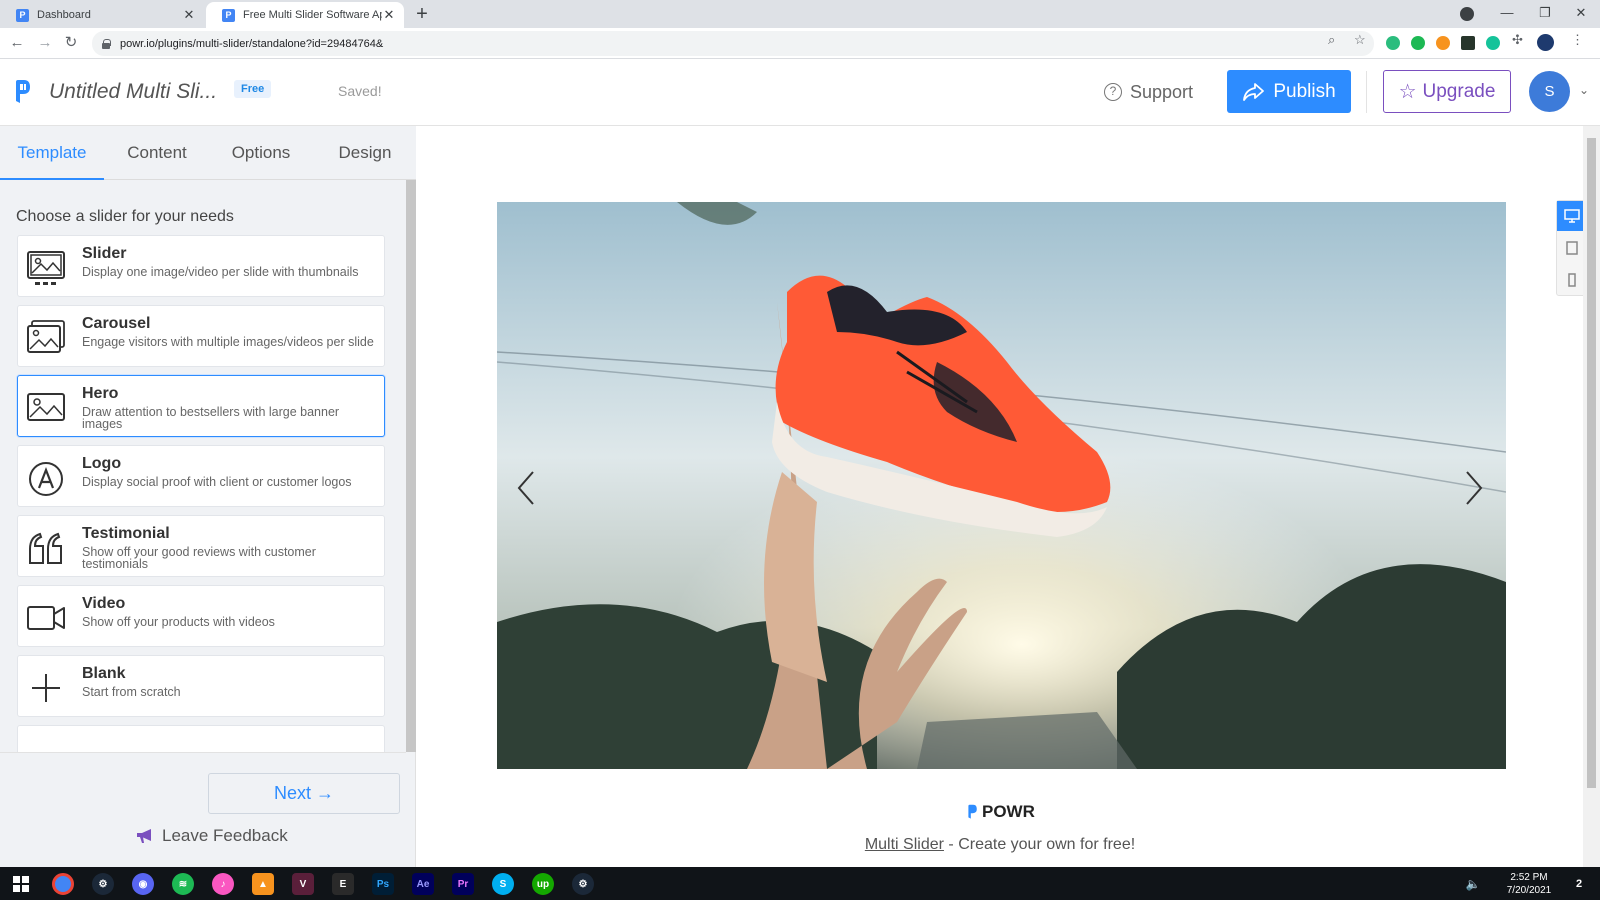  Describe the element at coordinates (212, 836) in the screenshot. I see `leave-feedback-link: Leave Feedback` at that location.